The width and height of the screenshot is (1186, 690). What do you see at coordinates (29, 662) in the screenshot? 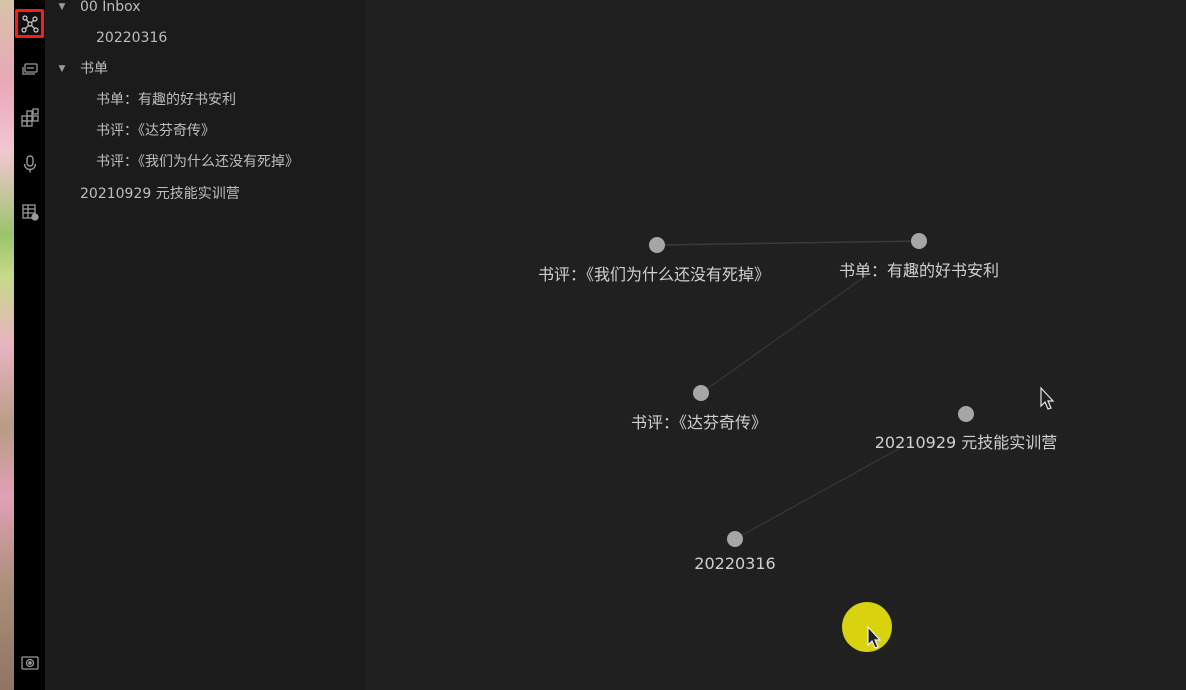
I see `vault-icon` at bounding box center [29, 662].